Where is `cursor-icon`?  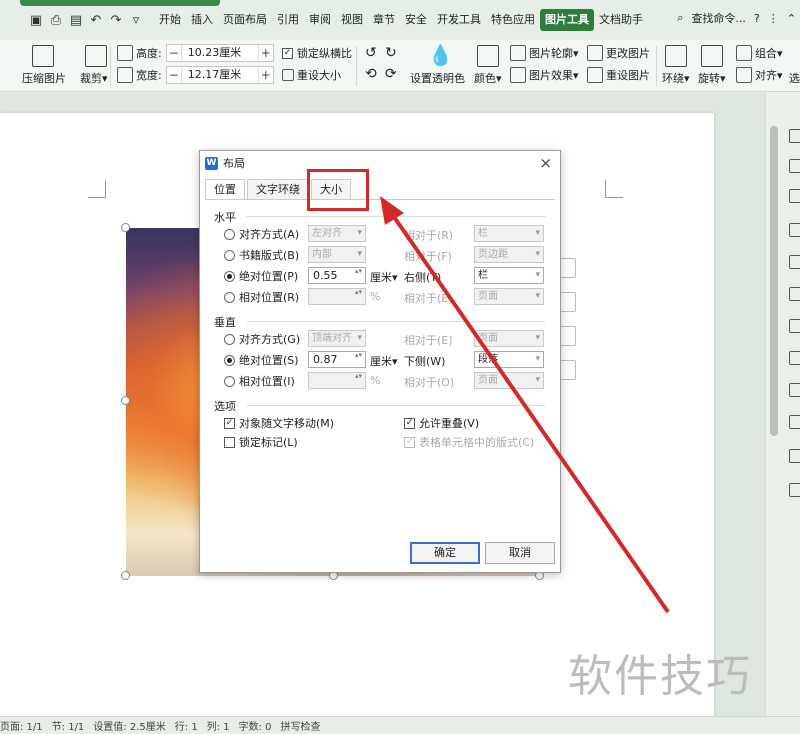
cursor-icon is located at coordinates (794, 166).